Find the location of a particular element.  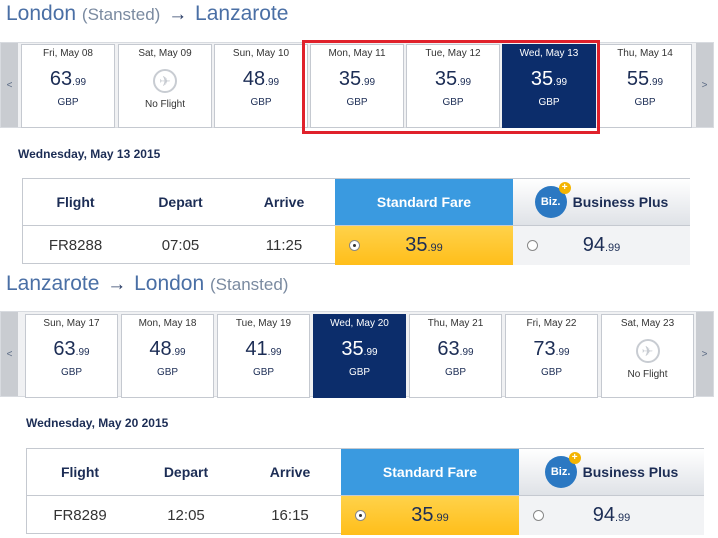

inbound-route-title: Lanzarote → London (Stansted) is located at coordinates (147, 284).